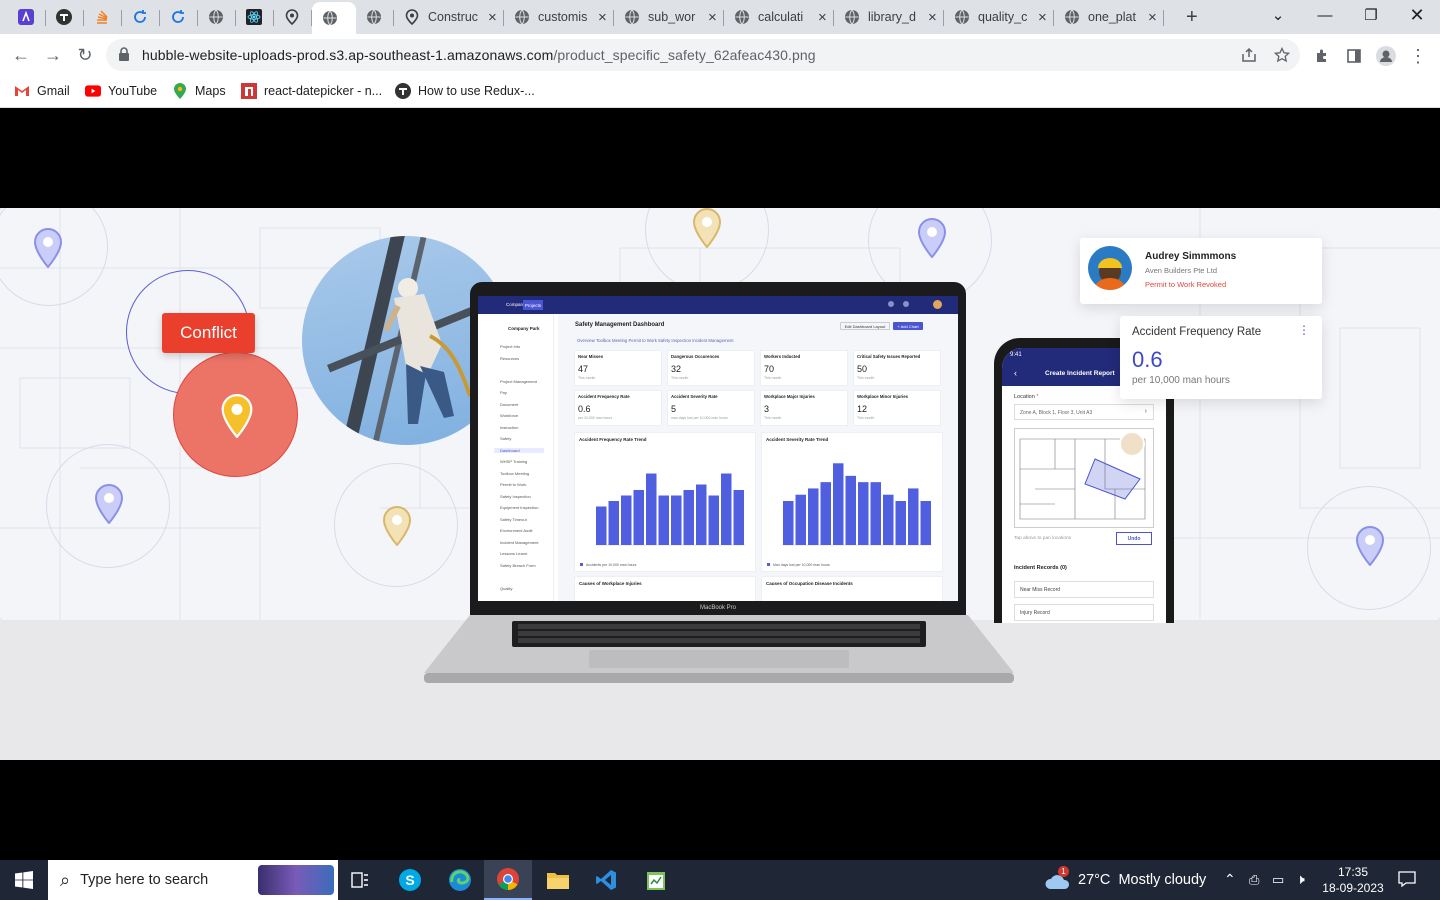 Image resolution: width=1440 pixels, height=900 pixels. Describe the element at coordinates (42, 91) in the screenshot. I see `bookmark-gmail: Gmail` at that location.